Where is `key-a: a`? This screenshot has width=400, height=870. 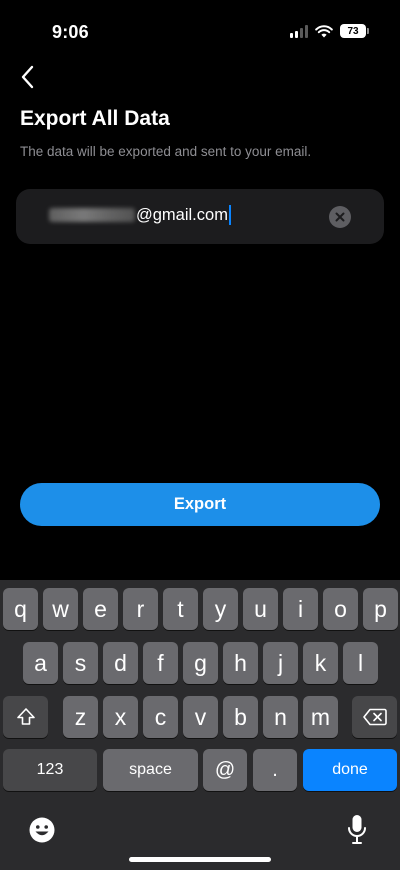 key-a: a is located at coordinates (40, 663).